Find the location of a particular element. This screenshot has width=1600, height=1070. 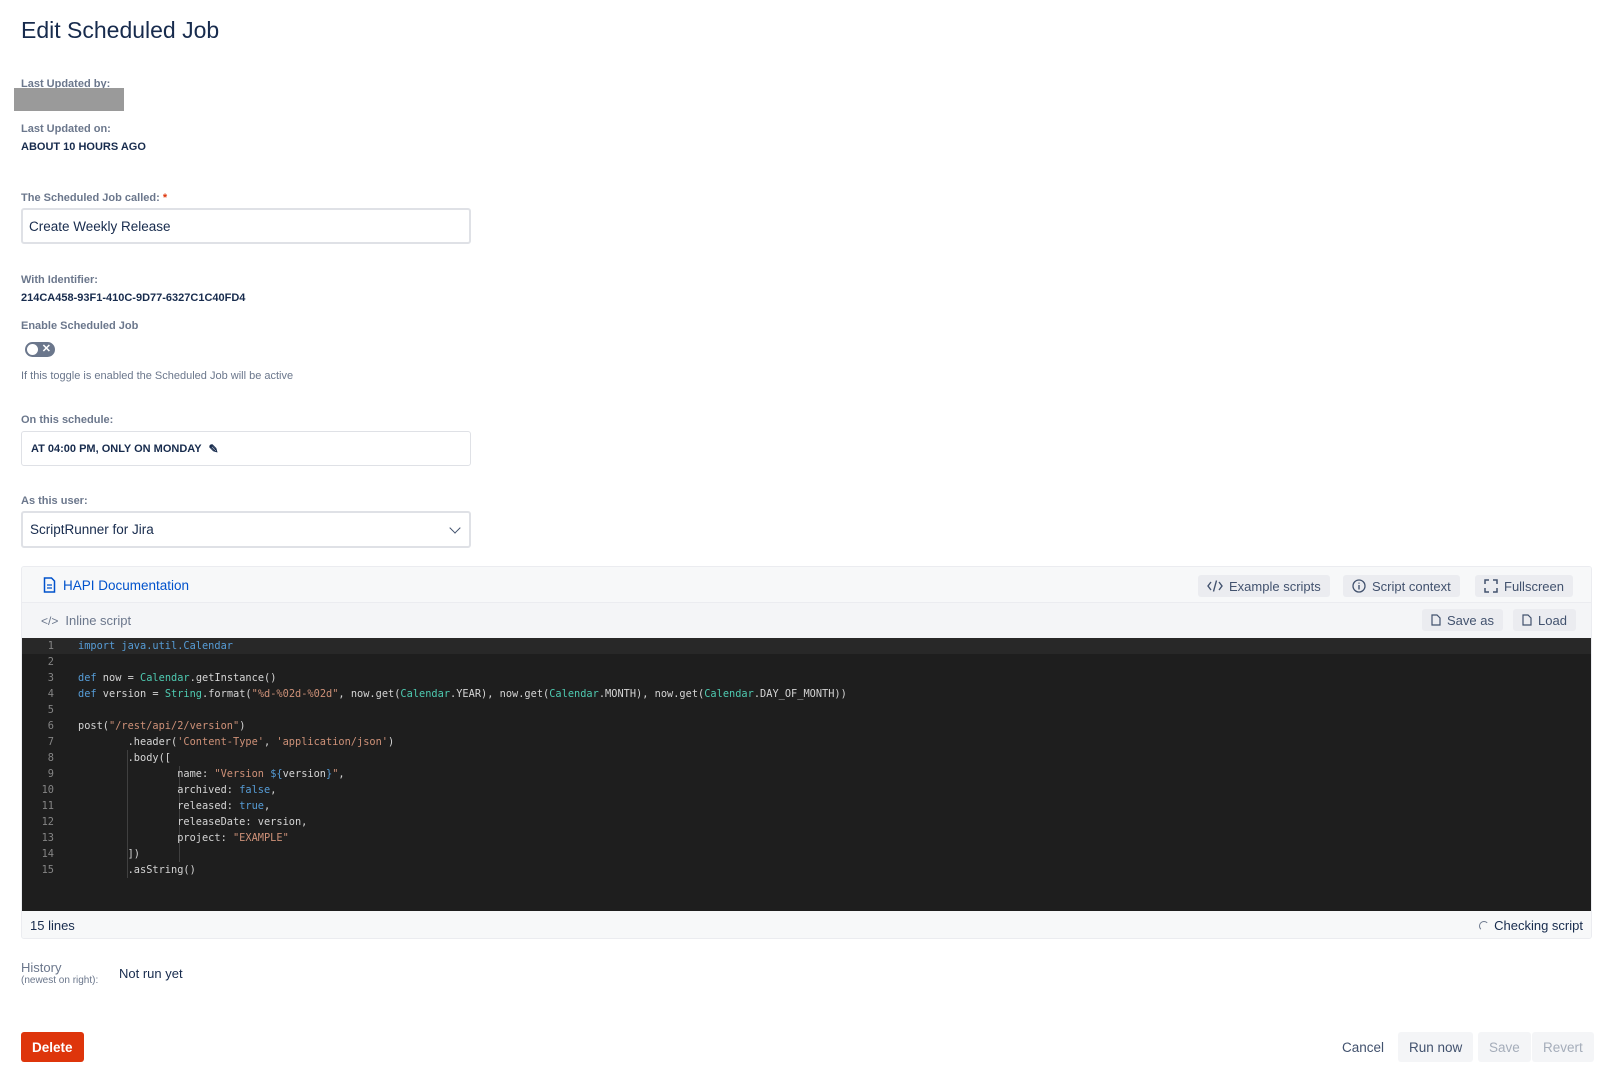

toggle-off-icon: ✕ is located at coordinates (46, 349).